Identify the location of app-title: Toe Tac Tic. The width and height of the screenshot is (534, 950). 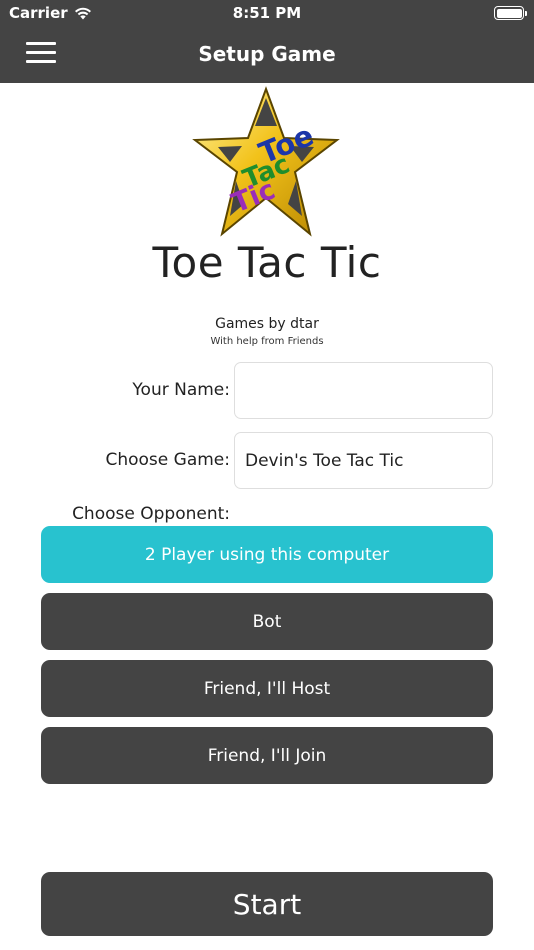
(267, 262).